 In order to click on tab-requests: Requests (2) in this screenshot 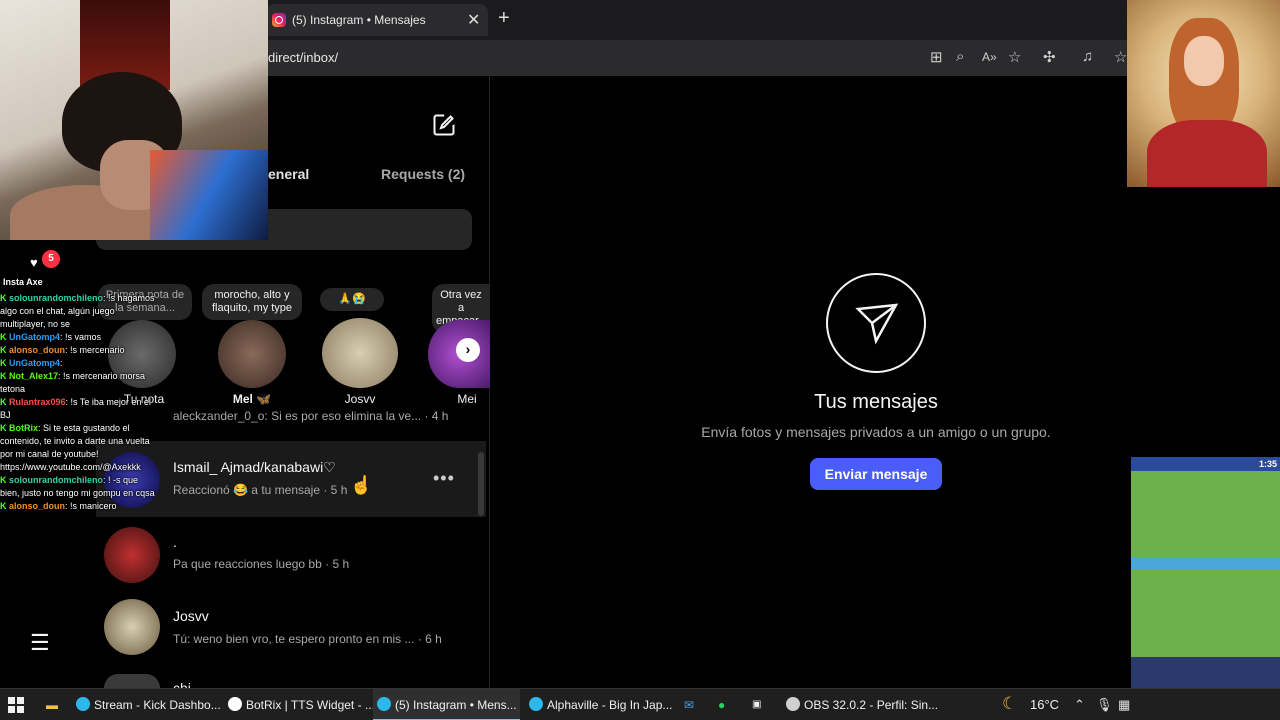, I will do `click(423, 174)`.